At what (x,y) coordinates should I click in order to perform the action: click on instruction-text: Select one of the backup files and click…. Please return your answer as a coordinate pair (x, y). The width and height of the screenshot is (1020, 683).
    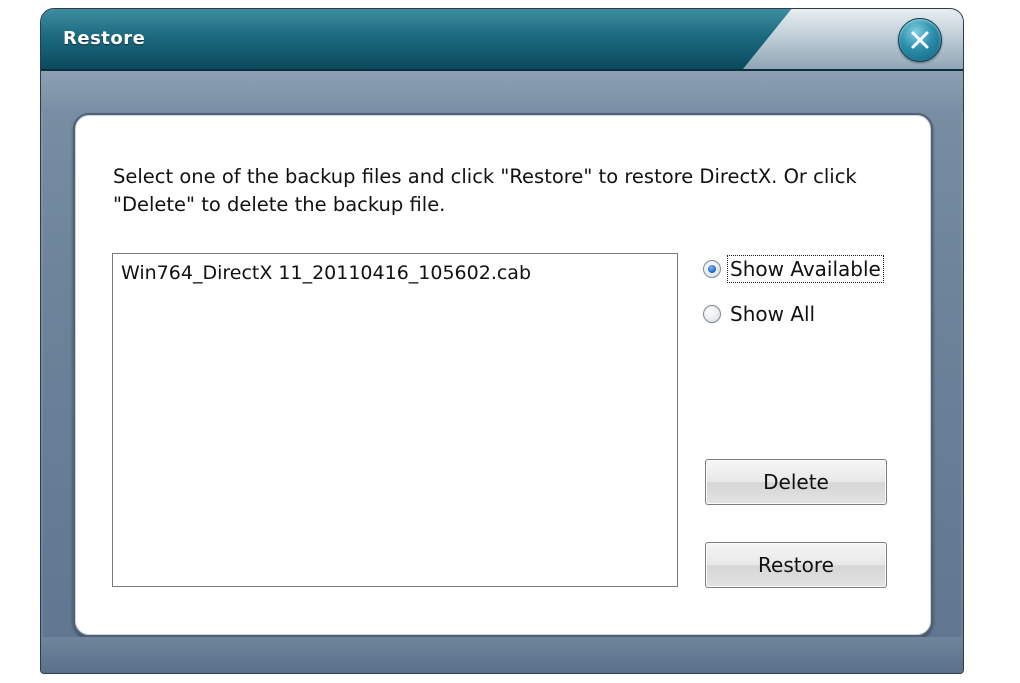
    Looking at the image, I should click on (485, 190).